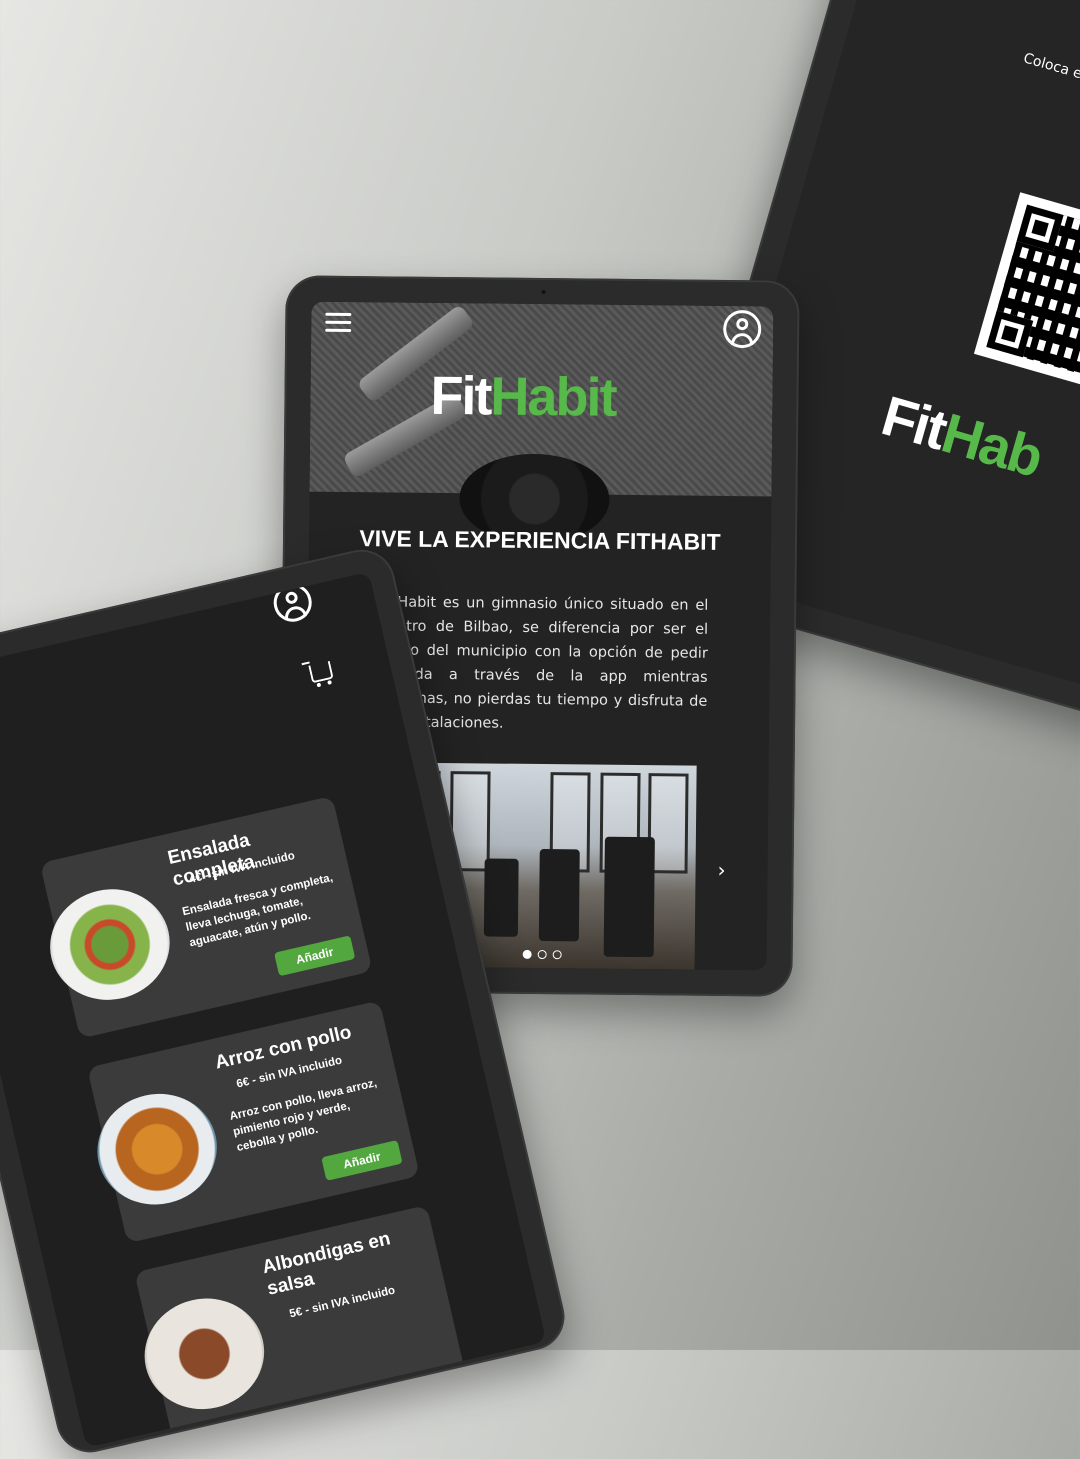  I want to click on page-title: VIVE LA EXPERIENCIA FITHABIT, so click(540, 540).